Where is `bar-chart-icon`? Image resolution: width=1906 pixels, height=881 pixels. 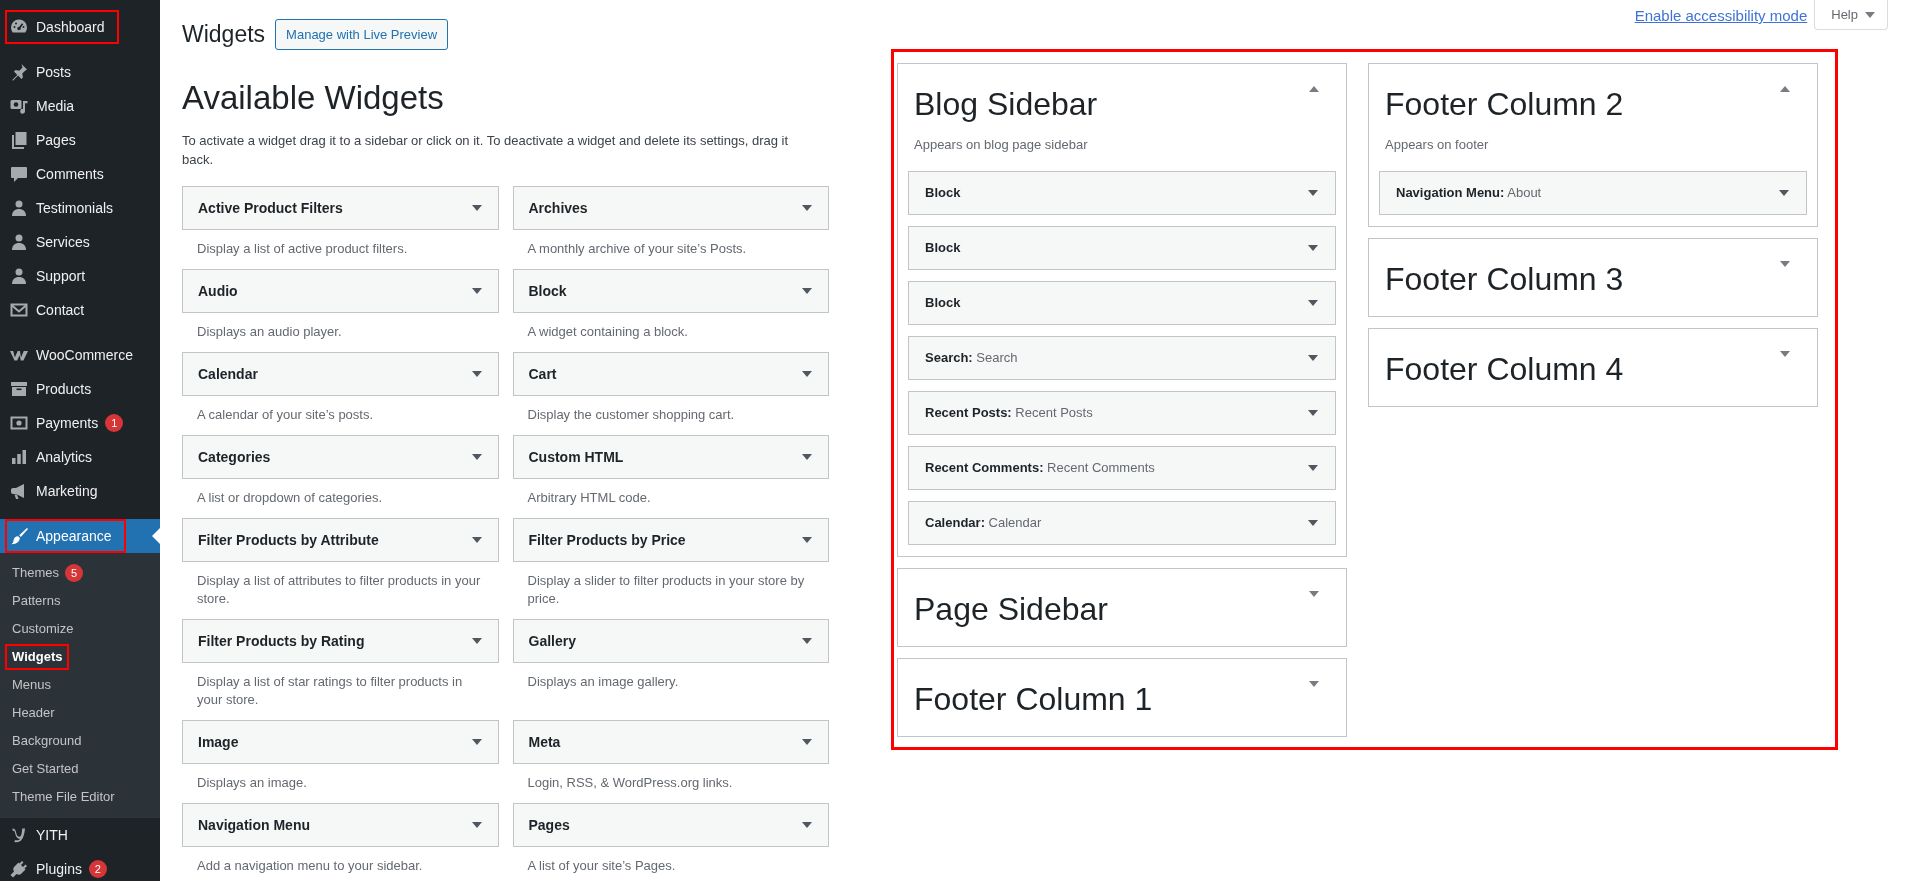
bar-chart-icon is located at coordinates (19, 457).